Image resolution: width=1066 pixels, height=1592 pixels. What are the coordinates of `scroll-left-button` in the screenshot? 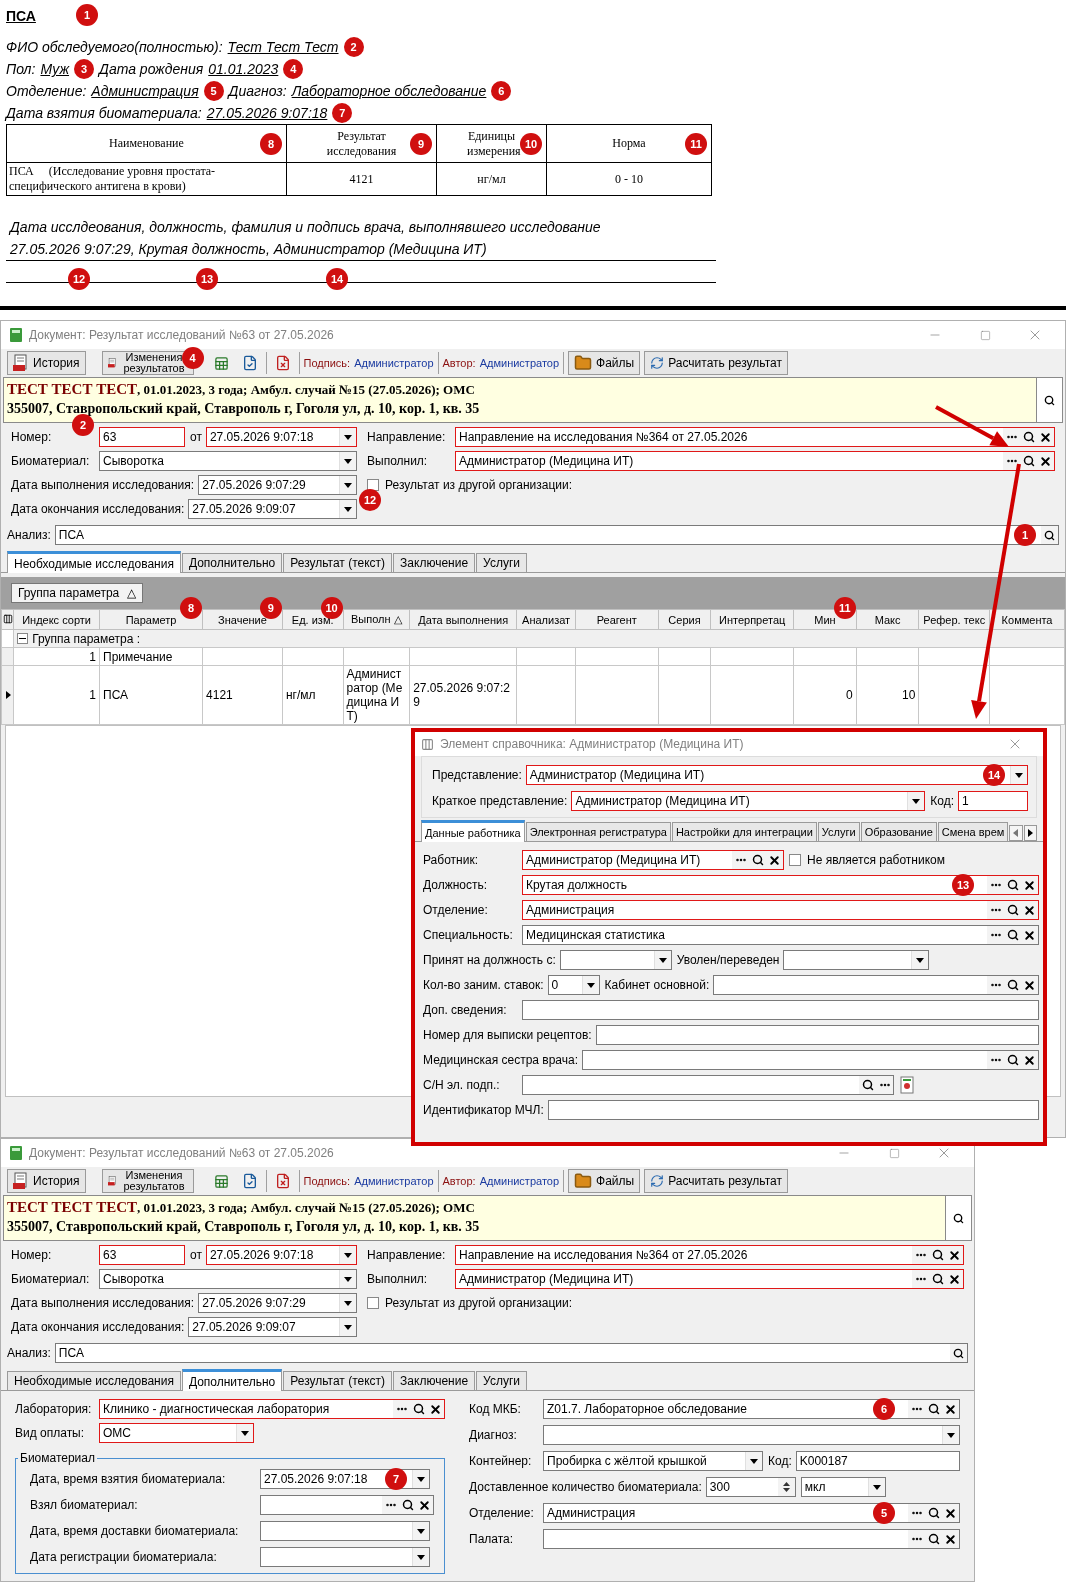 It's located at (1016, 833).